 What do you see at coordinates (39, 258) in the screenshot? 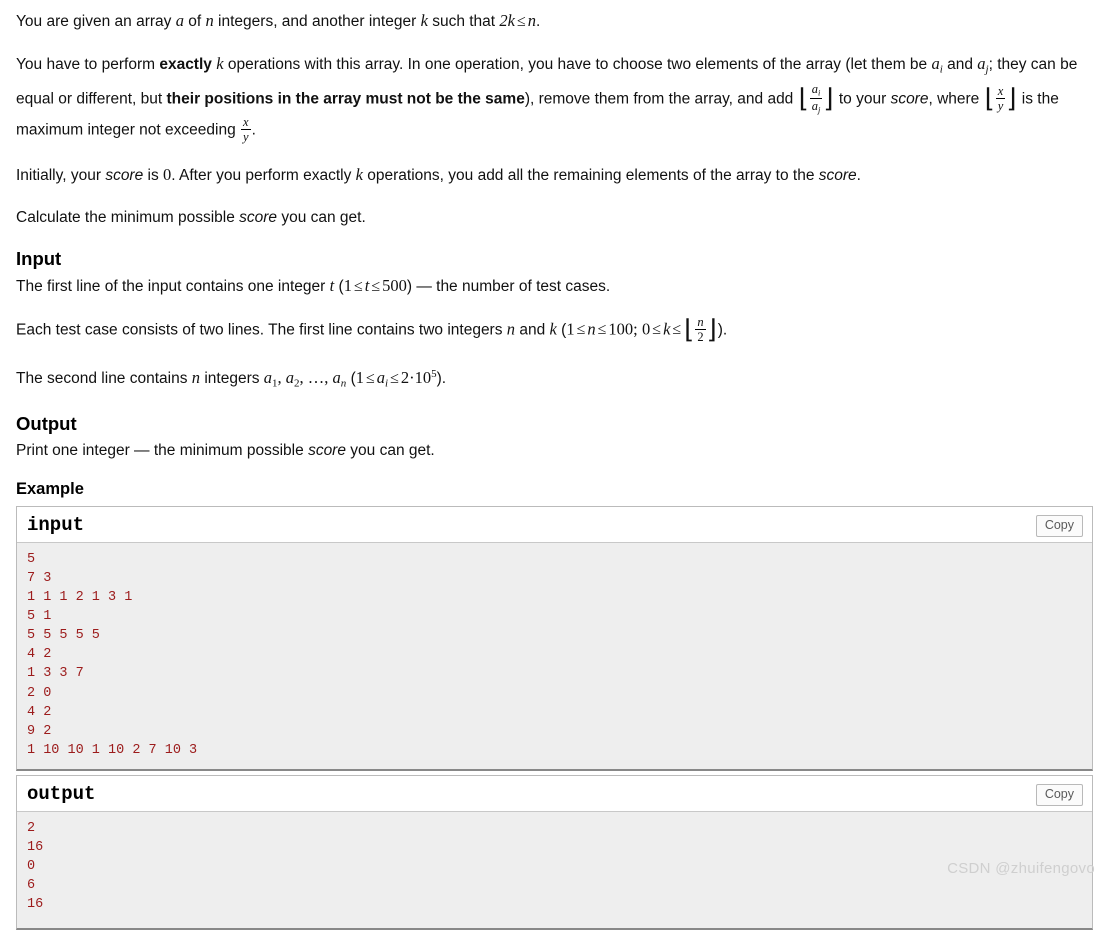
I see `input-heading: Input` at bounding box center [39, 258].